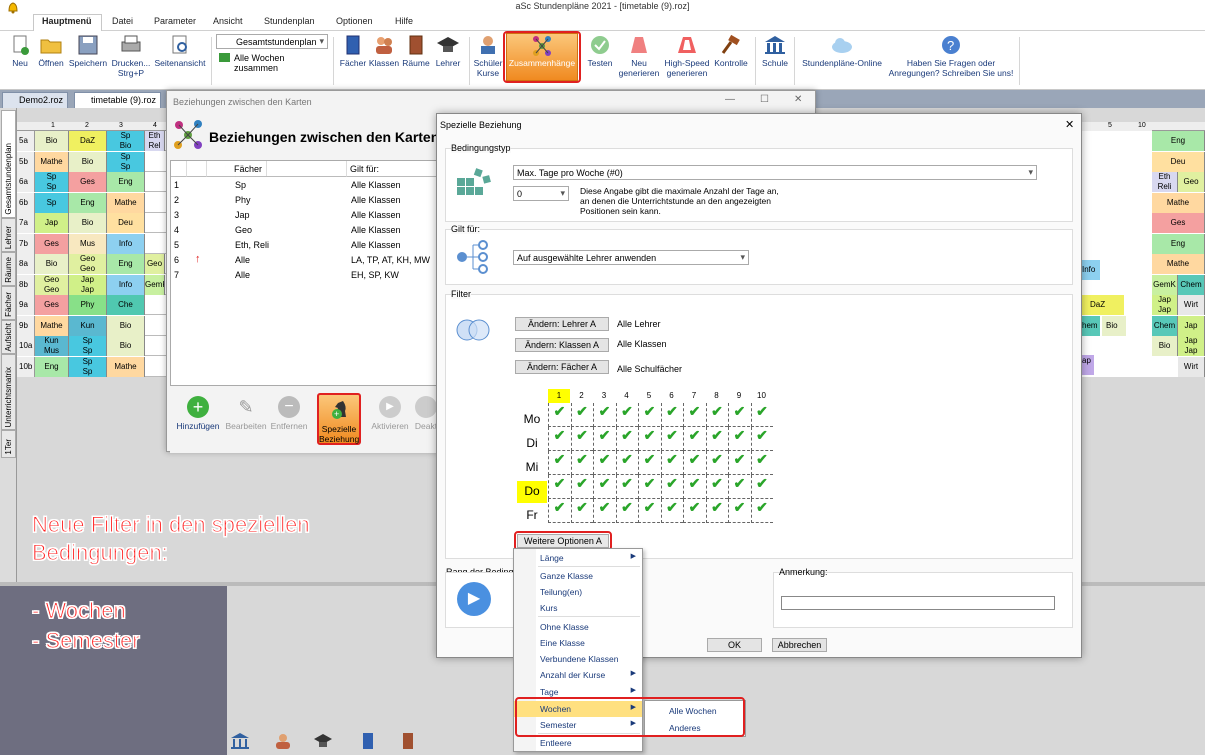  What do you see at coordinates (600, 51) in the screenshot?
I see `test-button: Testen` at bounding box center [600, 51].